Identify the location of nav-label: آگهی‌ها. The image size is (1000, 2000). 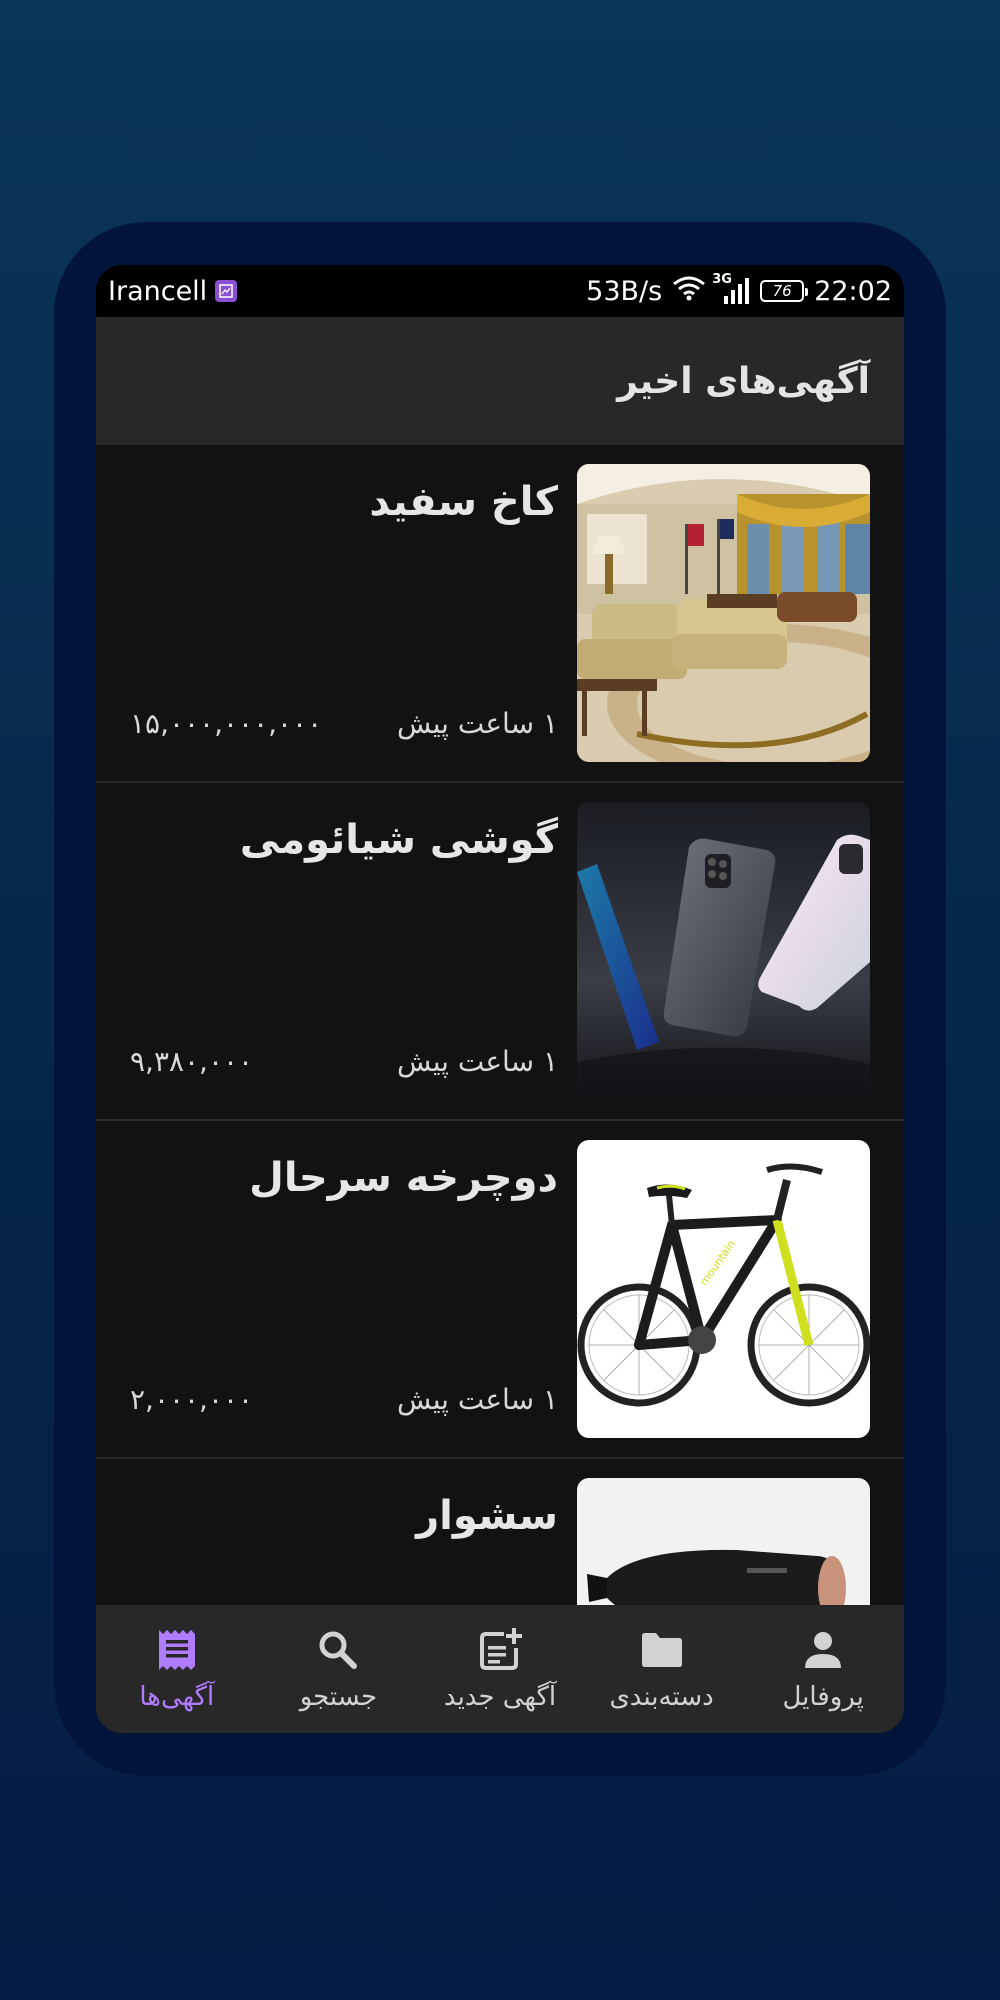
(177, 1697).